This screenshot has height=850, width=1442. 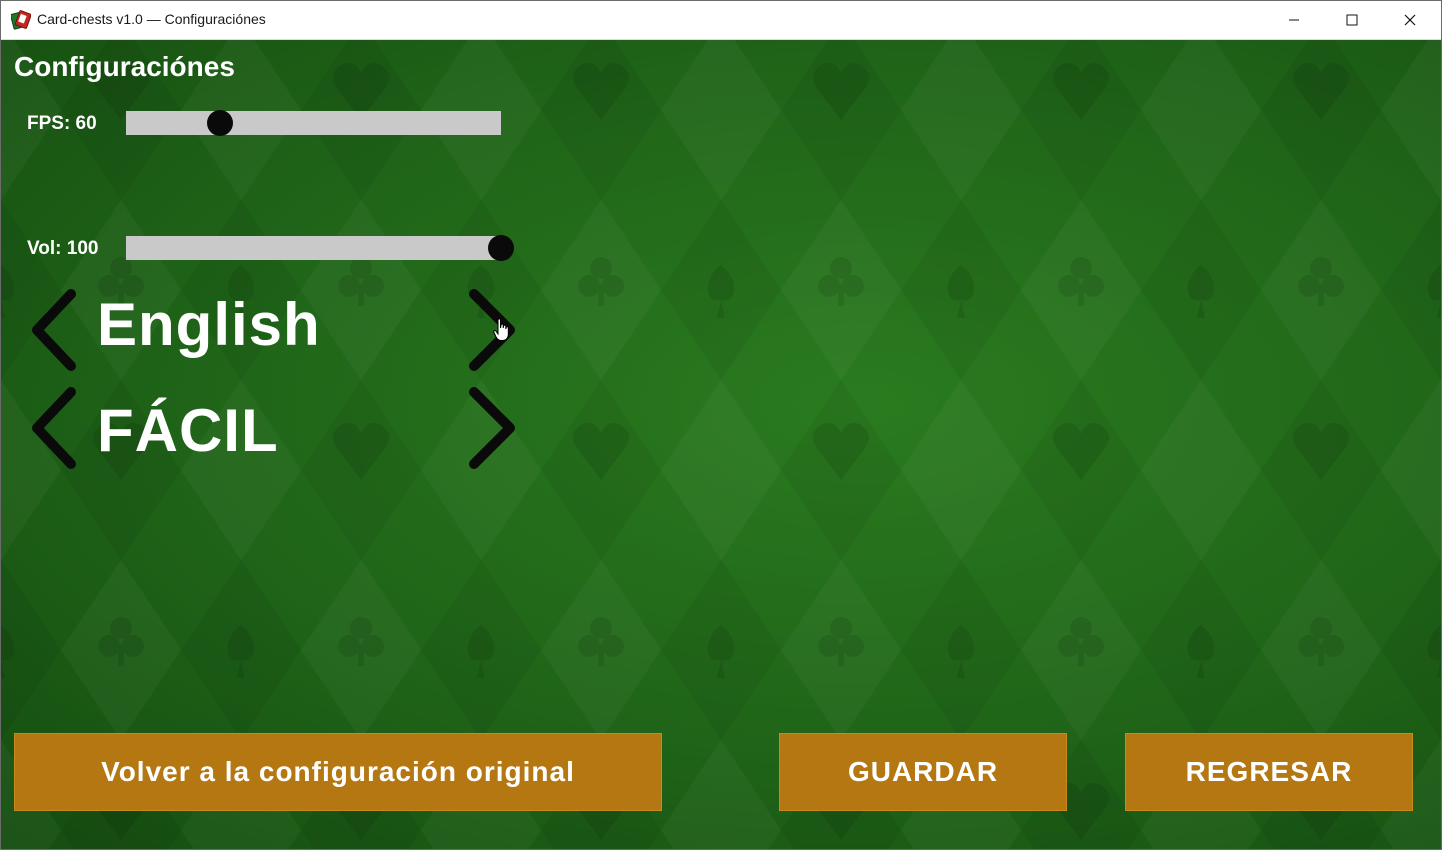 I want to click on back-button: REGRESAR, so click(x=1269, y=772).